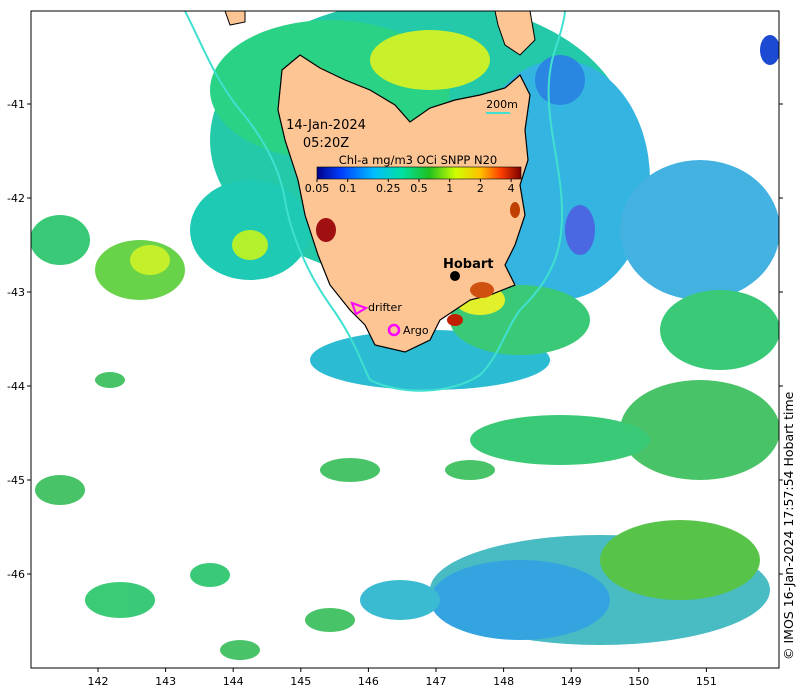 This screenshot has width=800, height=700. What do you see at coordinates (502, 104) in the screenshot?
I see `contour-legend-label: 200m` at bounding box center [502, 104].